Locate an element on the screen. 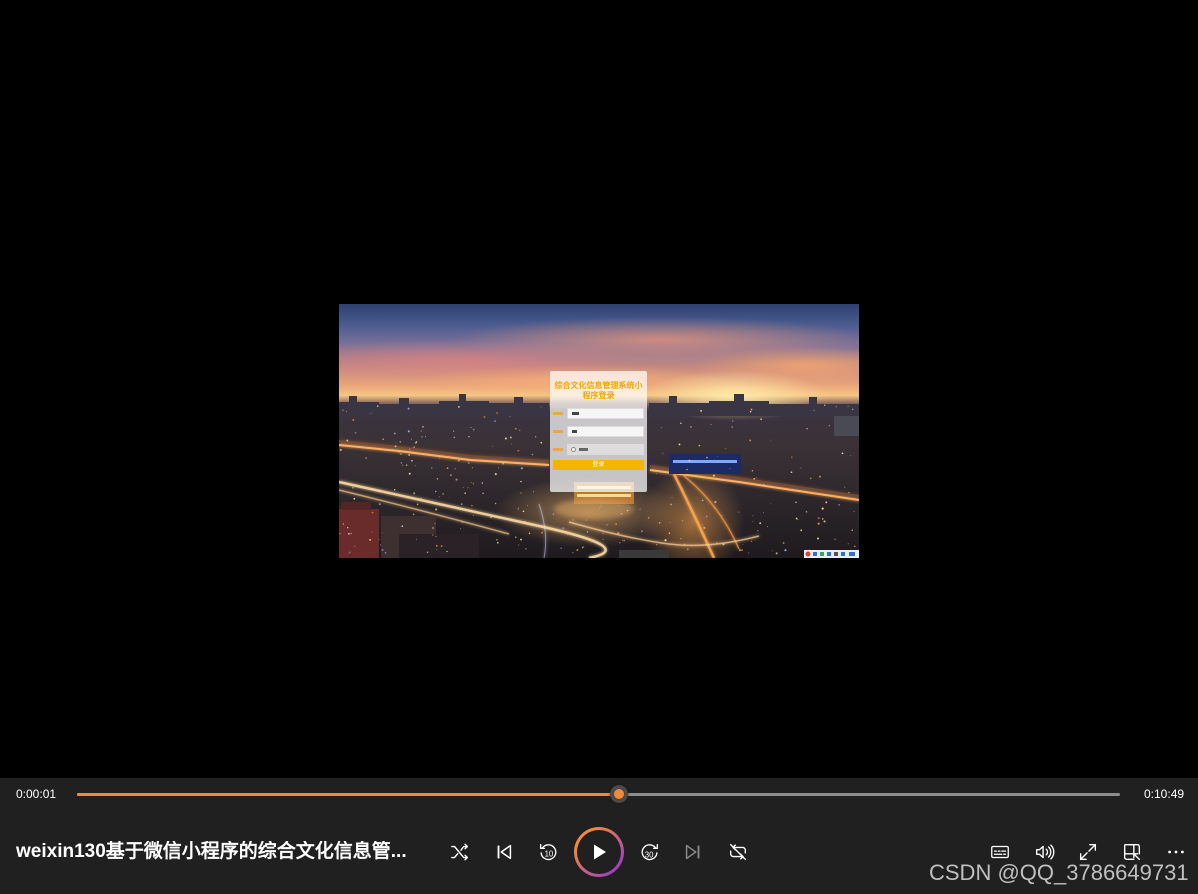 This screenshot has width=1198, height=894. password-label is located at coordinates (558, 431).